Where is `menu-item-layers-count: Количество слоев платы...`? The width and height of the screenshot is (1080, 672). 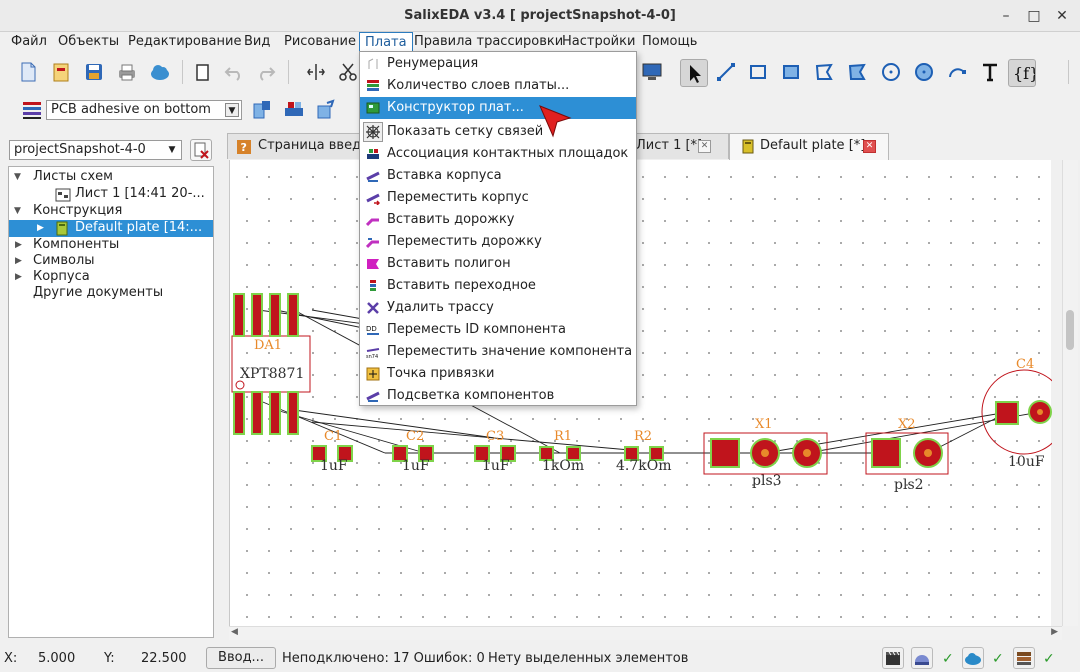 menu-item-layers-count: Количество слоев платы... is located at coordinates (498, 86).